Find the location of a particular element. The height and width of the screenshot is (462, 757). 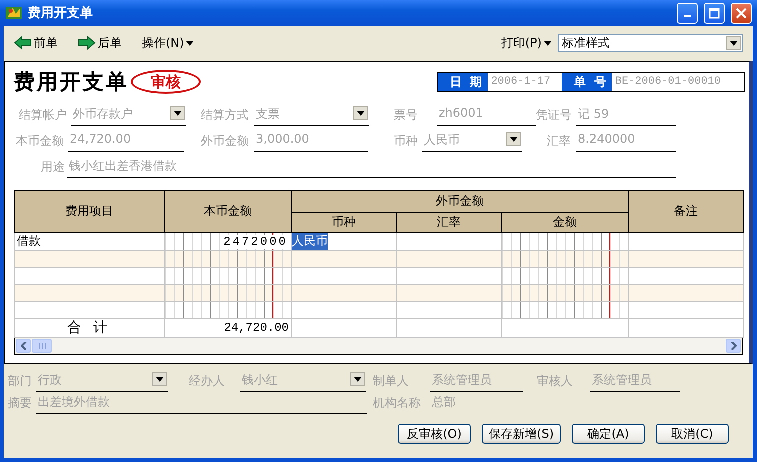

column-header: 金额 is located at coordinates (565, 222).